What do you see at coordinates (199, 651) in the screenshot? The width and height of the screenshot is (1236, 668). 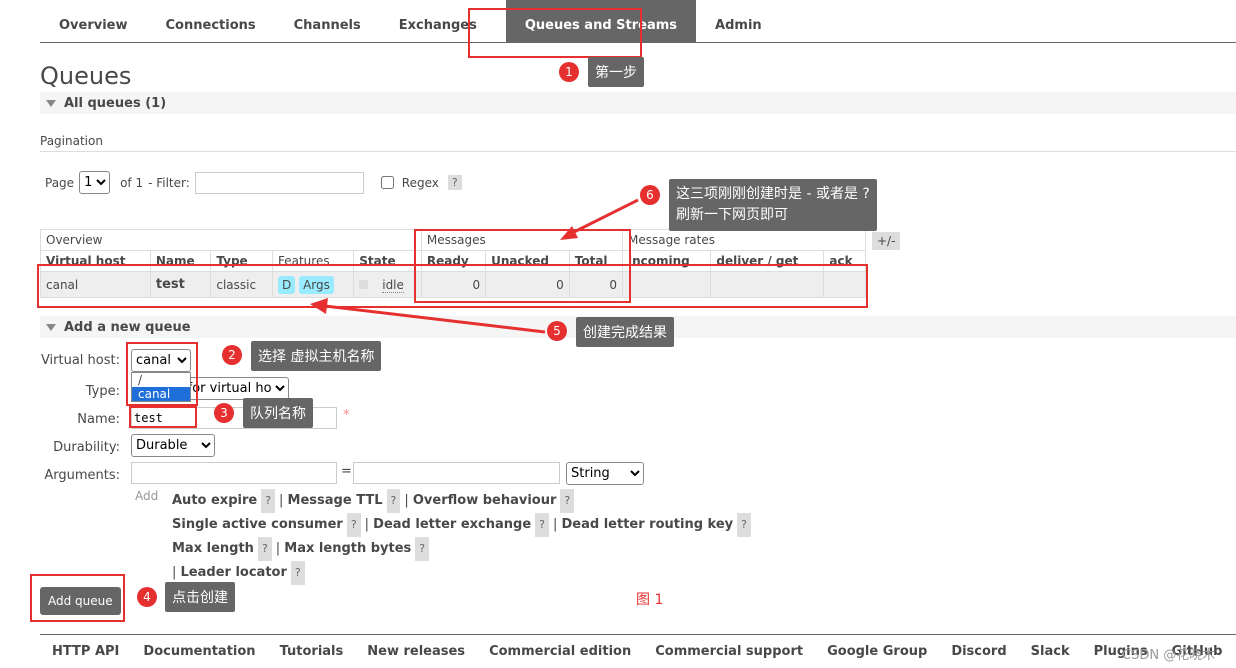 I see `footer-link: Documentation` at bounding box center [199, 651].